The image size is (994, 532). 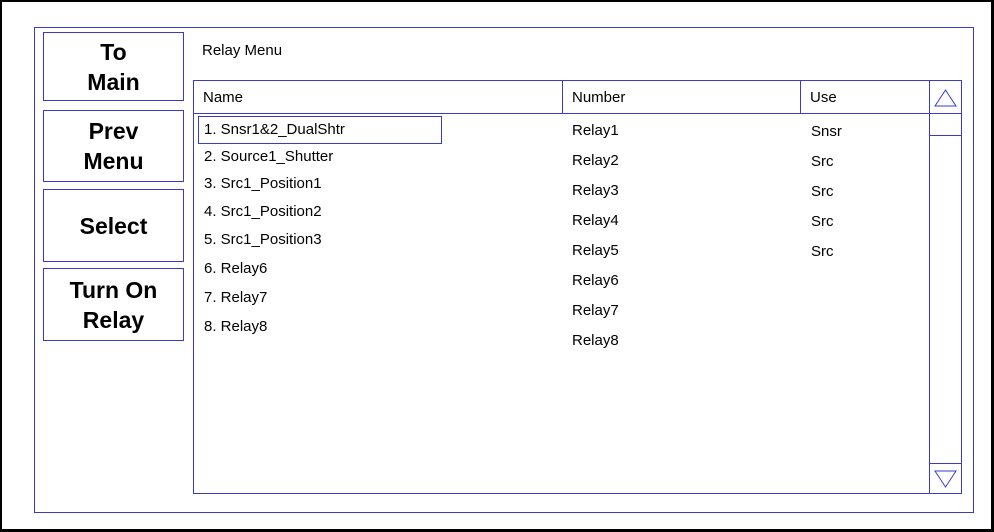 What do you see at coordinates (865, 97) in the screenshot?
I see `column-header-use: Use` at bounding box center [865, 97].